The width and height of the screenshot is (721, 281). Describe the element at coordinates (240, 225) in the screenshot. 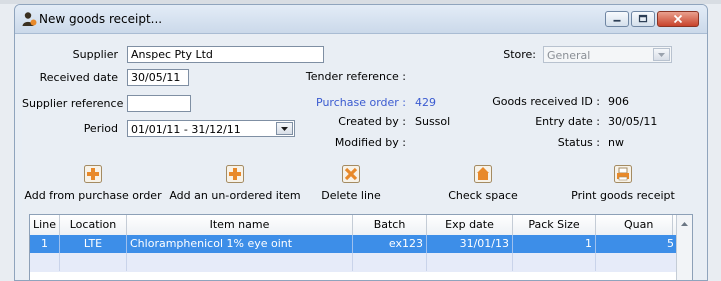

I see `column-header-item-name: Item name` at that location.